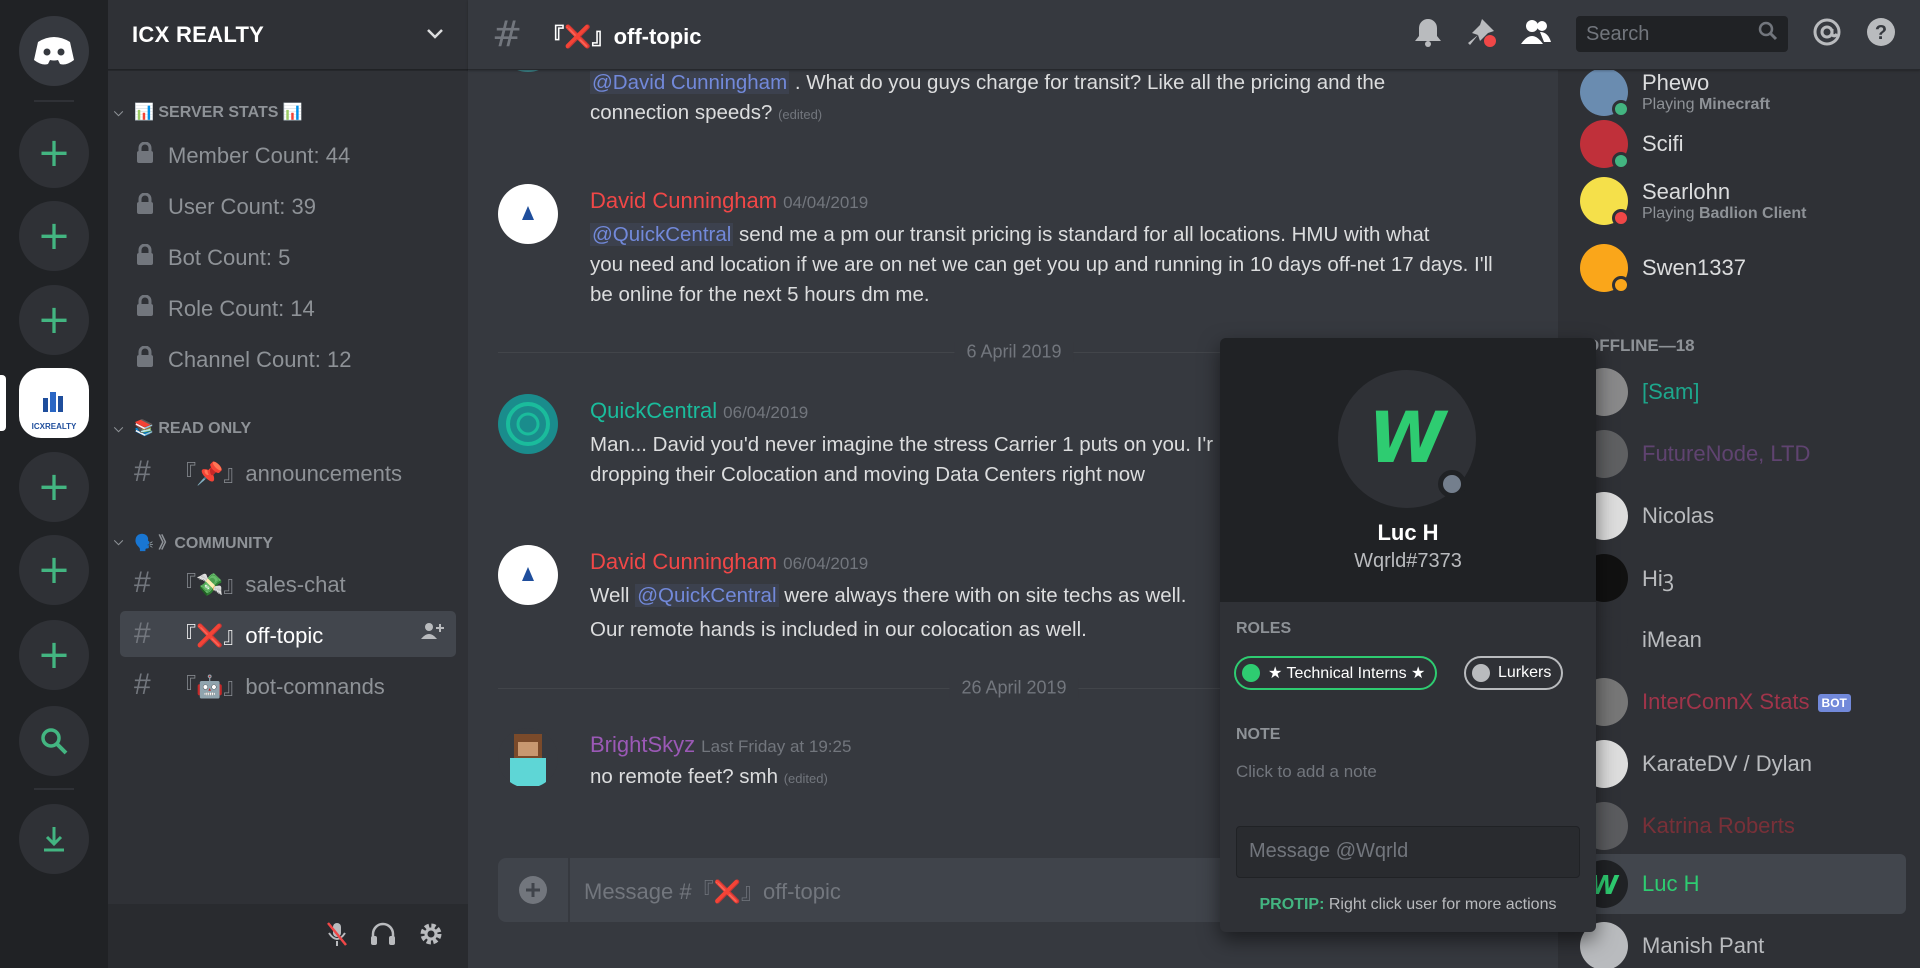  What do you see at coordinates (1347, 673) in the screenshot?
I see `role-label: ★ Technical Interns ★` at bounding box center [1347, 673].